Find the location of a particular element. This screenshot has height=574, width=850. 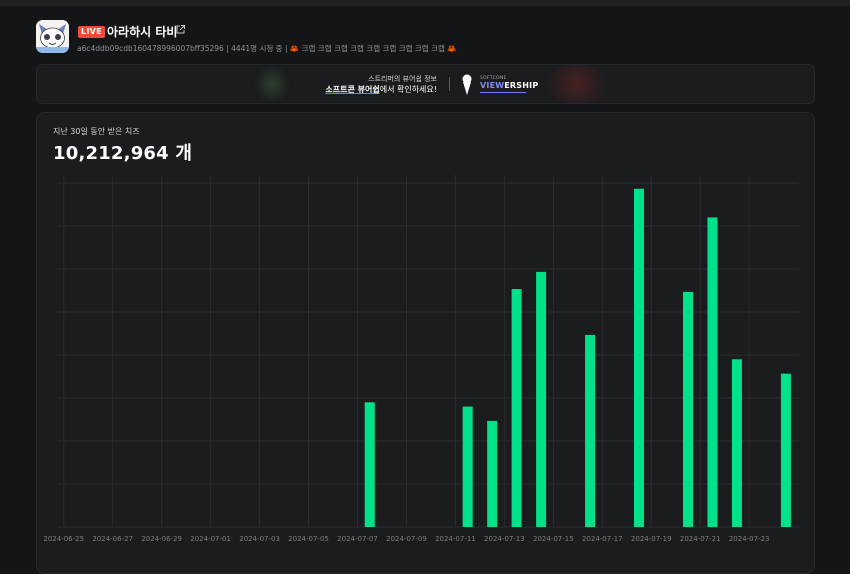

channel-name: 아라하시 타비 is located at coordinates (142, 31).